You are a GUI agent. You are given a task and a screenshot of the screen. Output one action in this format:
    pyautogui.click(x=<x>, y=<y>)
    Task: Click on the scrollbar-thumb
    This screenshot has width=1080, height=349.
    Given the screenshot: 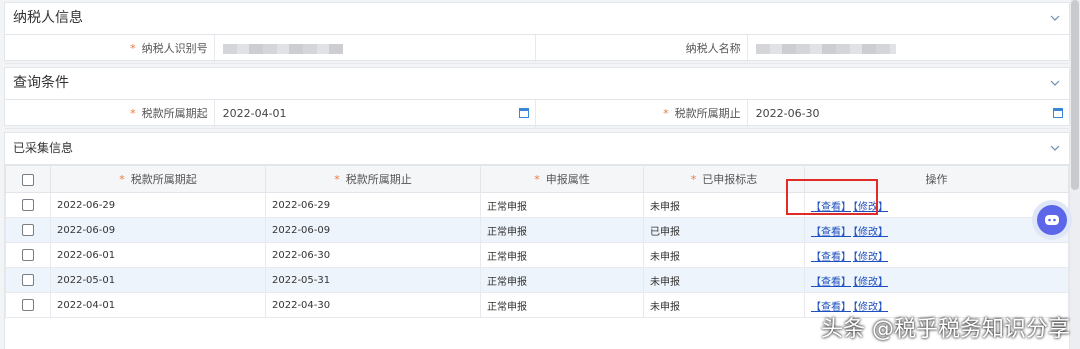 What is the action you would take?
    pyautogui.click(x=1075, y=95)
    